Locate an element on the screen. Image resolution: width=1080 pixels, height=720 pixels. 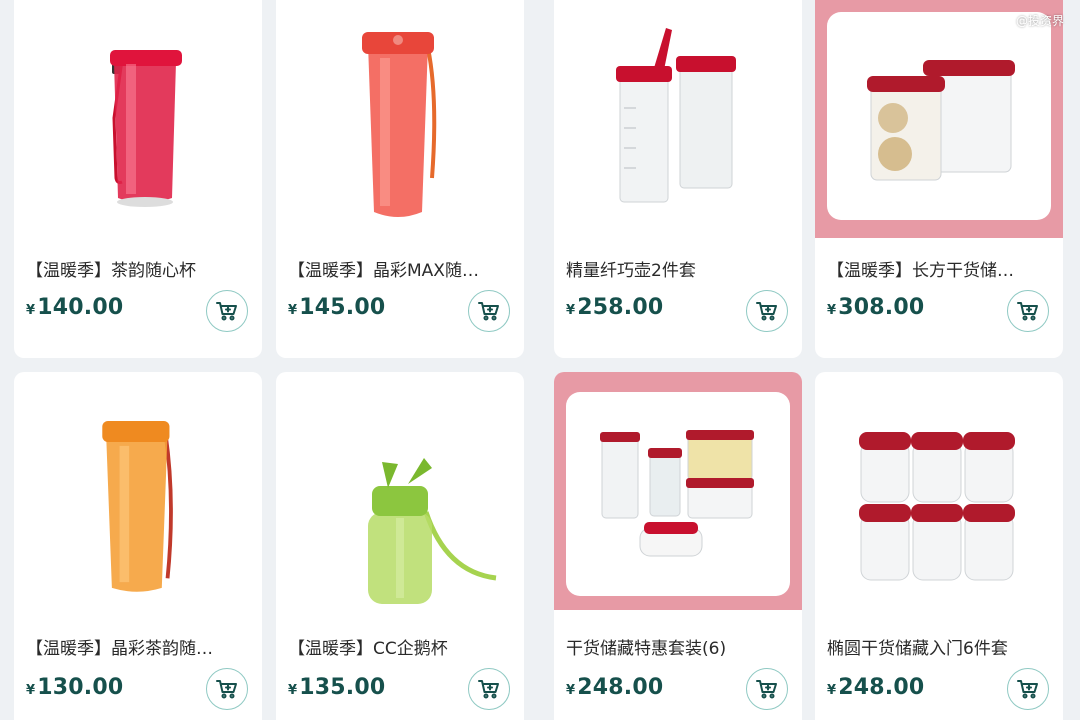
product-card: 【温暖季】茶韵随心杯 ¥140.00 is located at coordinates (138, 179).